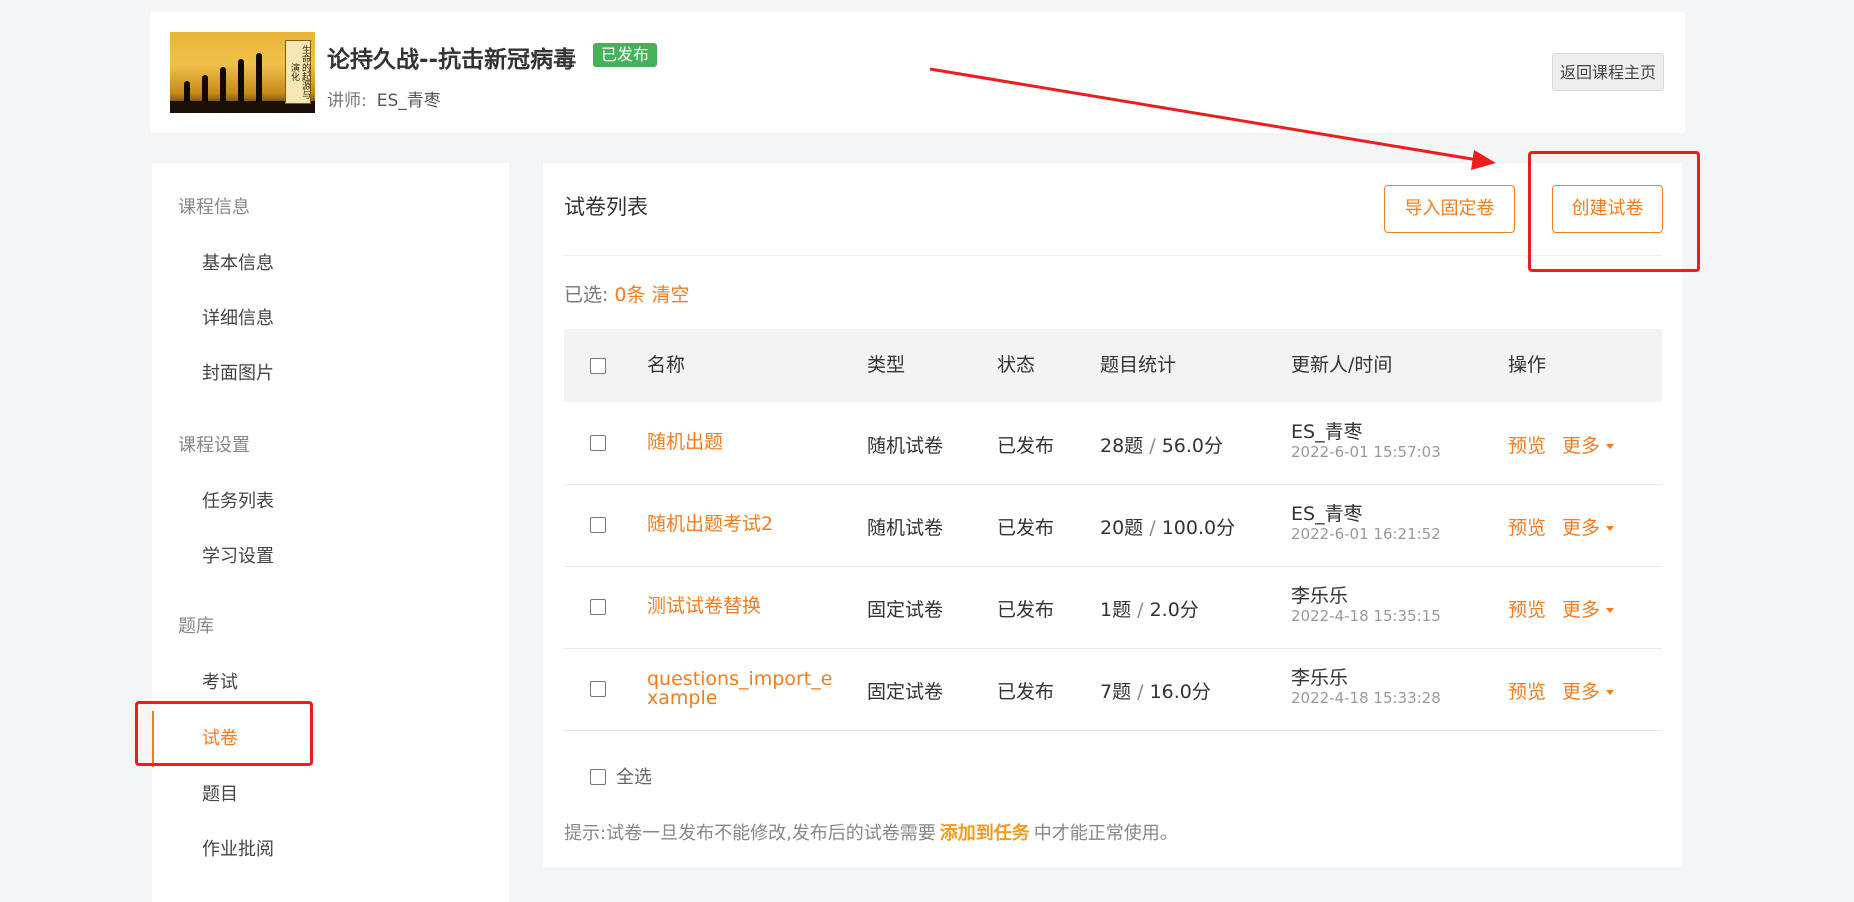  I want to click on annotation-arrow-icon, so click(1212, 118).